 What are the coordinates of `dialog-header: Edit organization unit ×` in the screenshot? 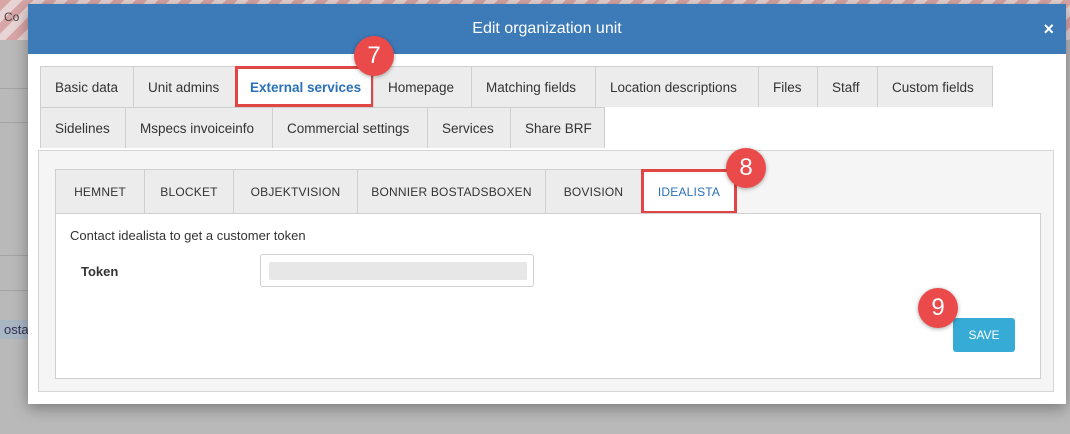 It's located at (547, 29).